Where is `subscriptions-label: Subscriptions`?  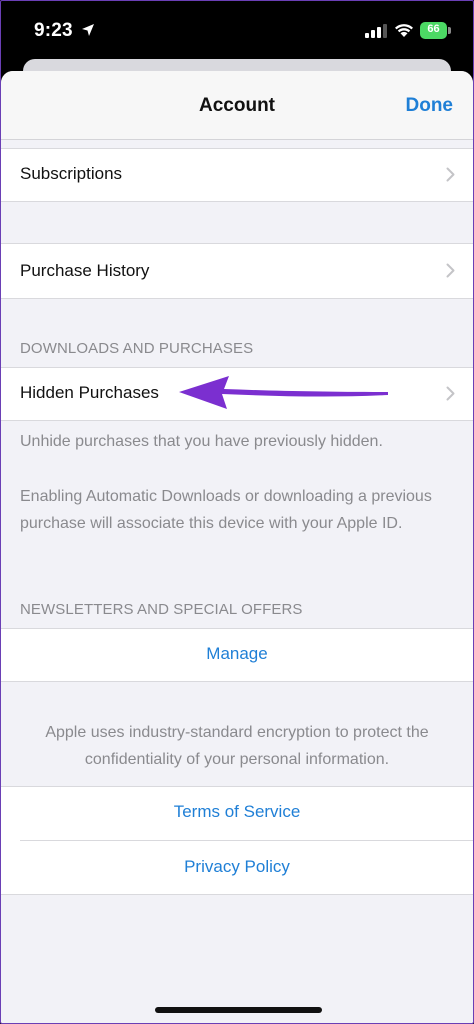 subscriptions-label: Subscriptions is located at coordinates (71, 173).